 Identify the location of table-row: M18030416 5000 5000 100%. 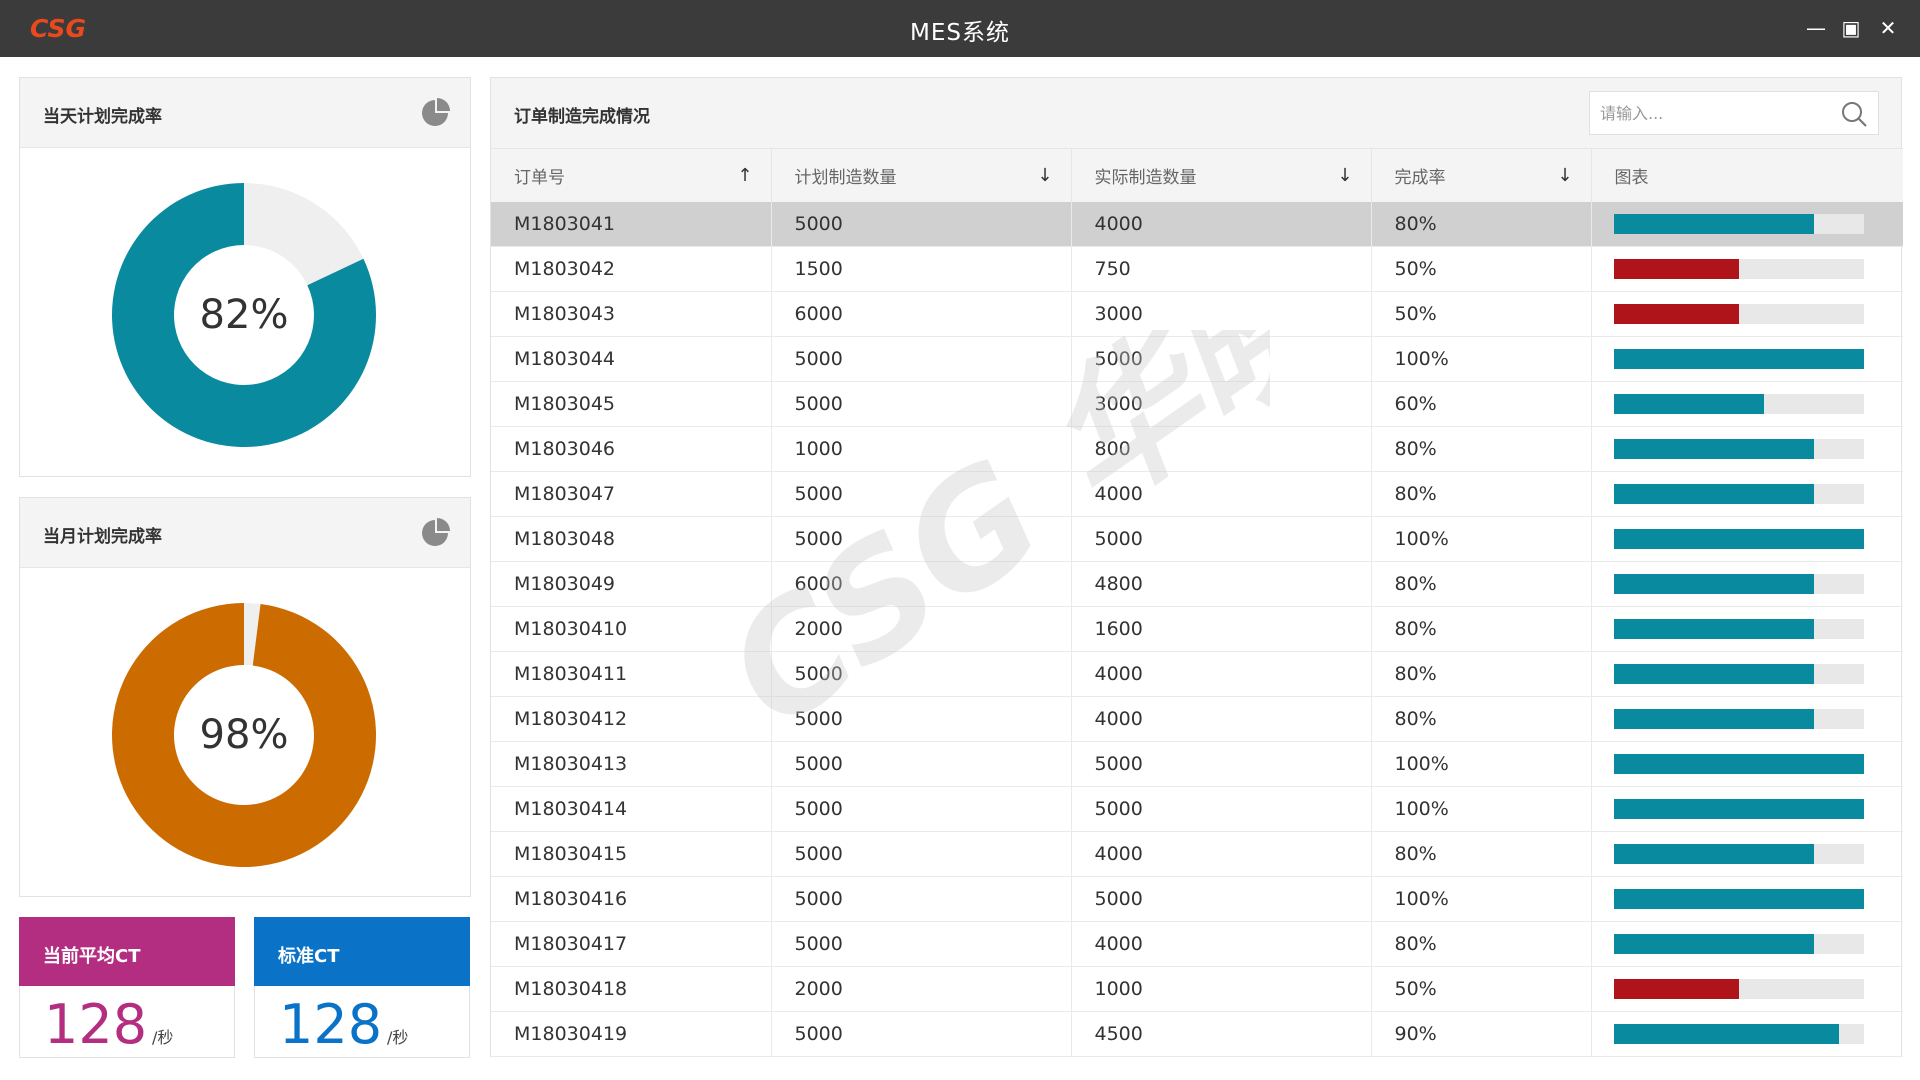
(1197, 899).